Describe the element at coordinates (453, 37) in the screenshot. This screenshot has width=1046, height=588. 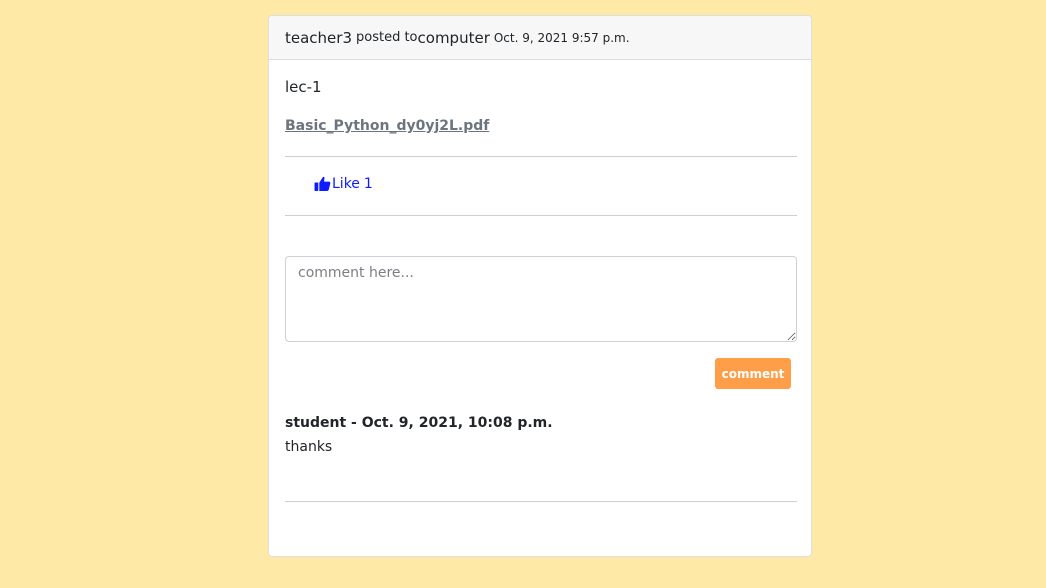
I see `post-subject: computer` at that location.